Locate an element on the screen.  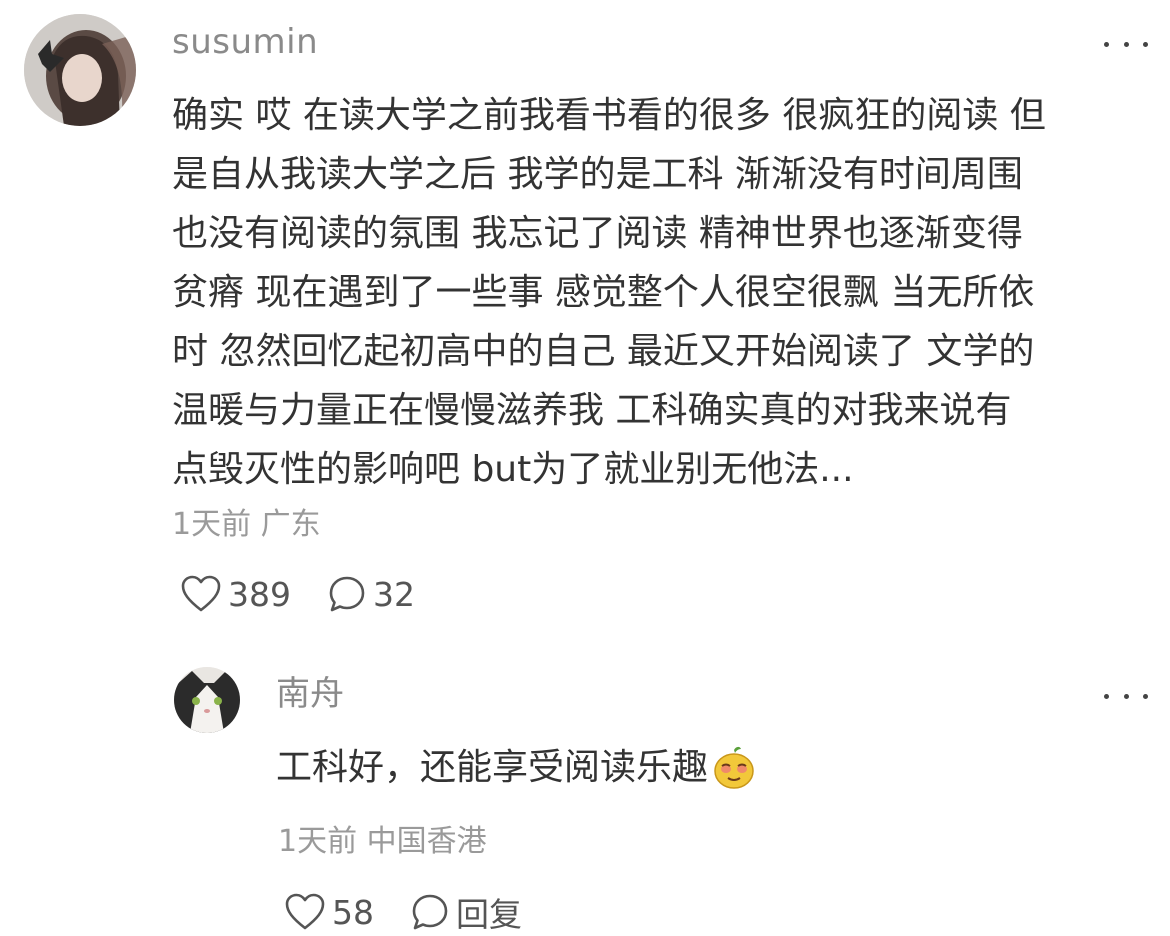
reply-actions: 58 回复 is located at coordinates (421, 912).